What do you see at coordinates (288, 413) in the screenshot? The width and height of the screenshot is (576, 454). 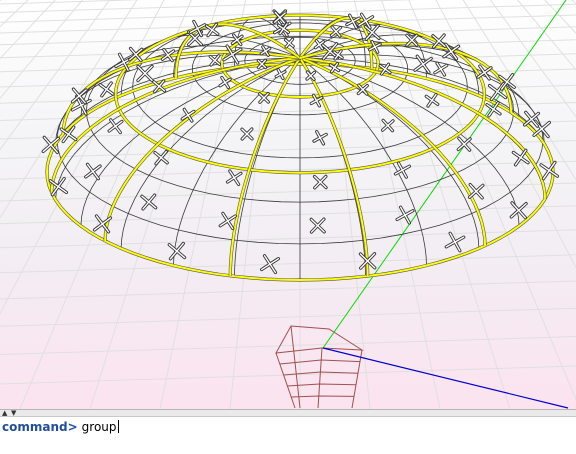 I see `panel-splitter: ▲ ▼` at bounding box center [288, 413].